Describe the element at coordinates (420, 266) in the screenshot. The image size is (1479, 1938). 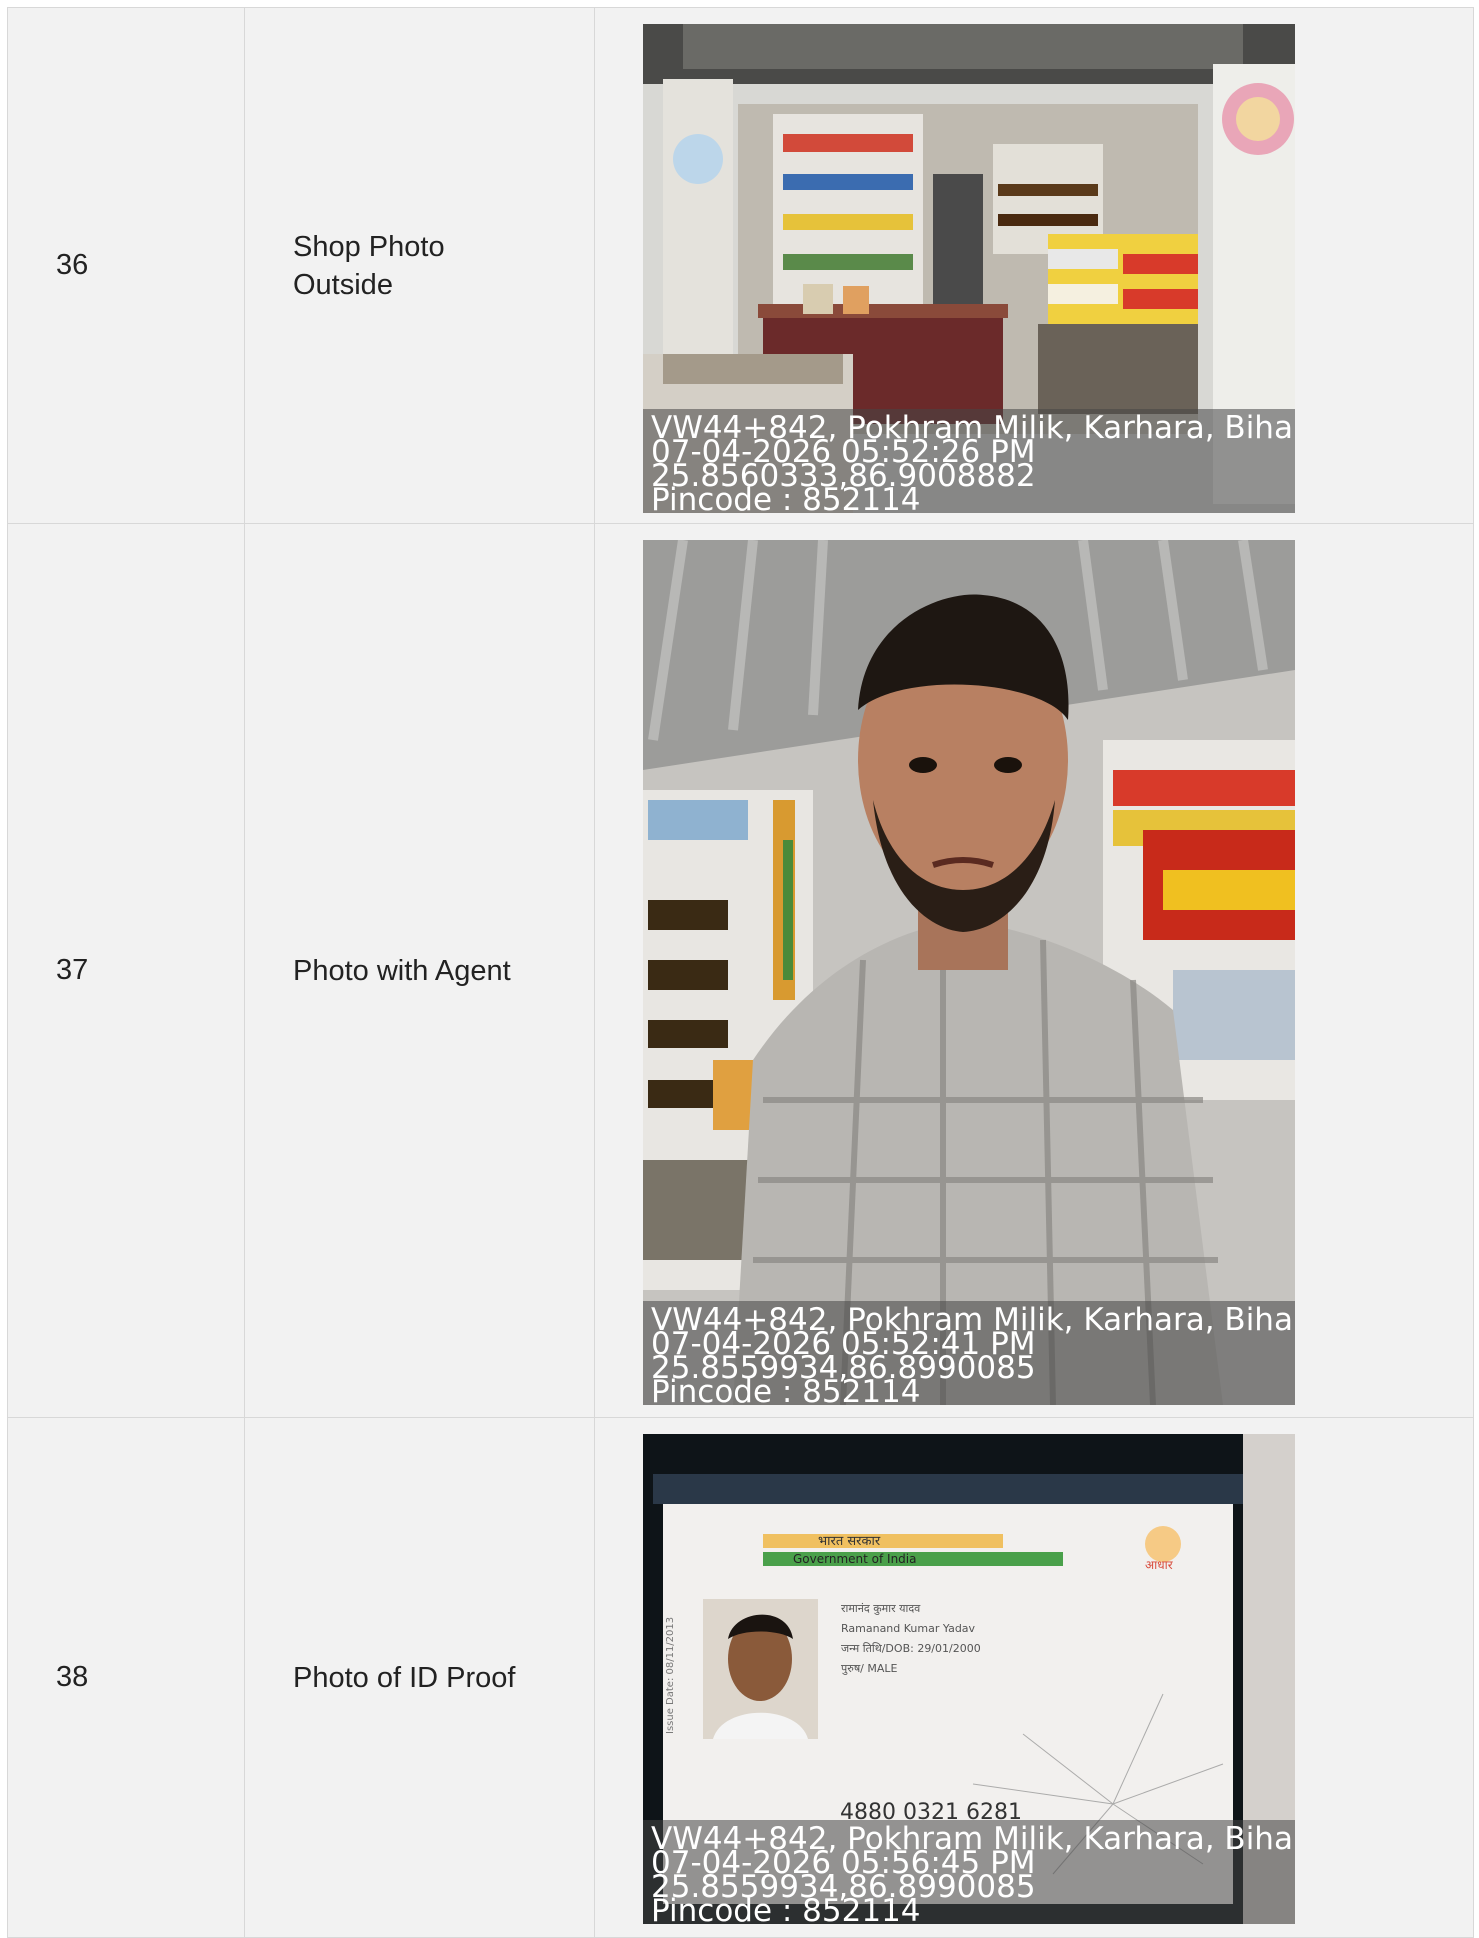
I see `row-label: Shop Photo Outside` at that location.